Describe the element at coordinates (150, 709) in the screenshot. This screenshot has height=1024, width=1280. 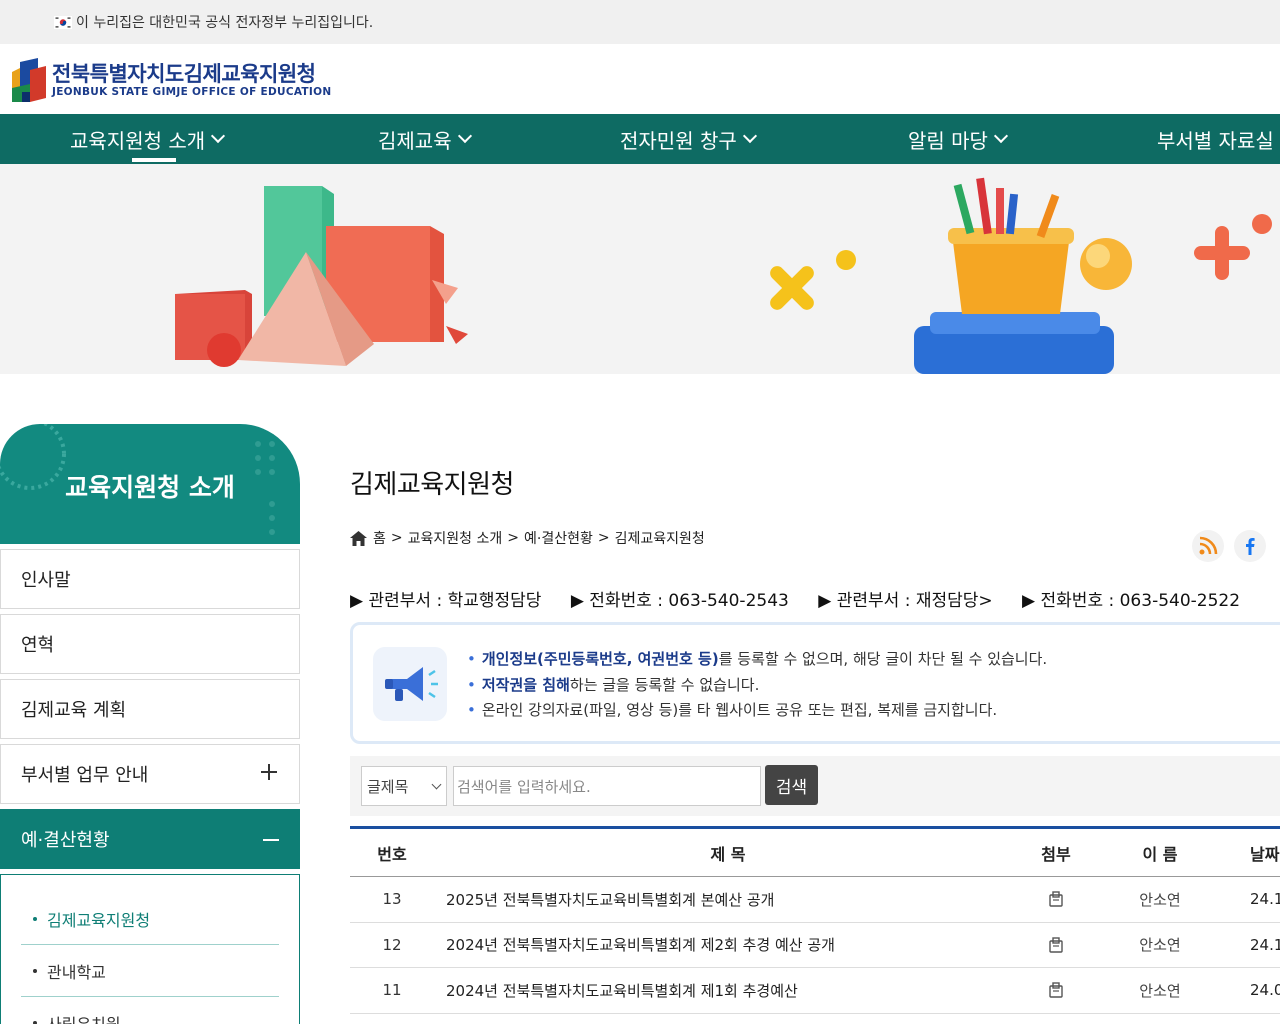
I see `sidebar-item-education-plan: 김제교육 계획` at that location.